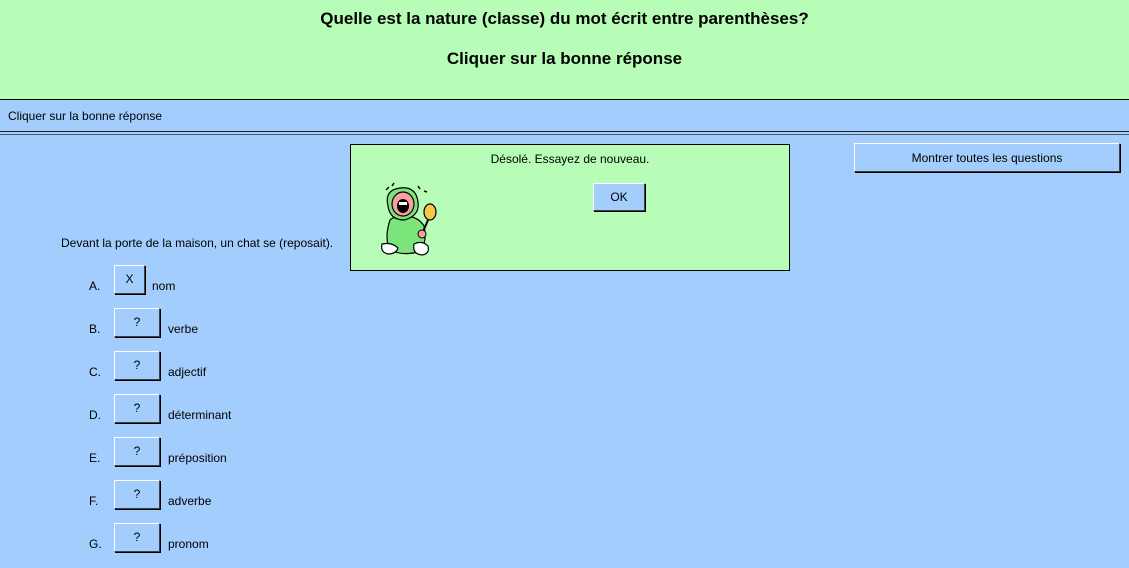 The height and width of the screenshot is (568, 1129). Describe the element at coordinates (95, 372) in the screenshot. I see `option-letter: C.` at that location.